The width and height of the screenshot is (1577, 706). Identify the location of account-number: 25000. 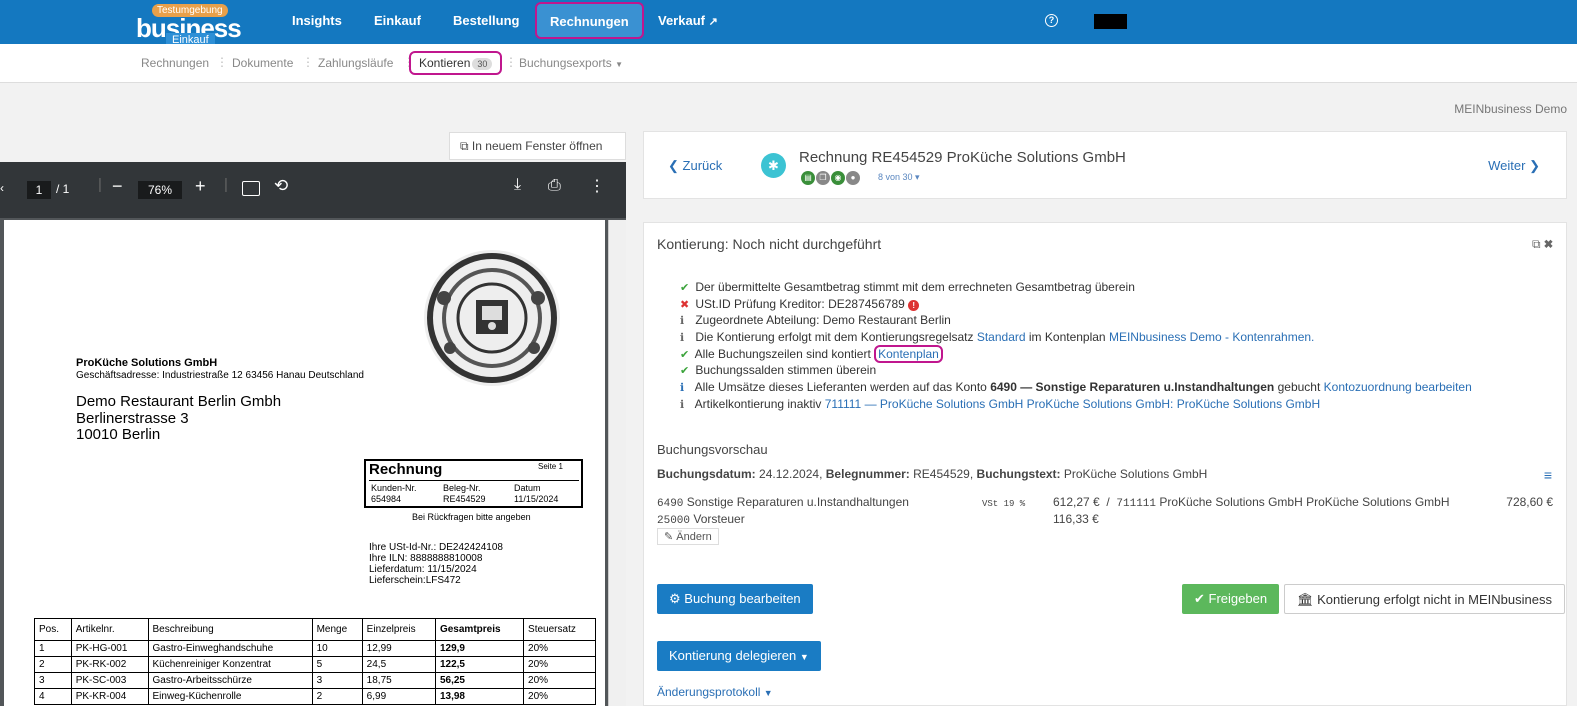
(674, 521).